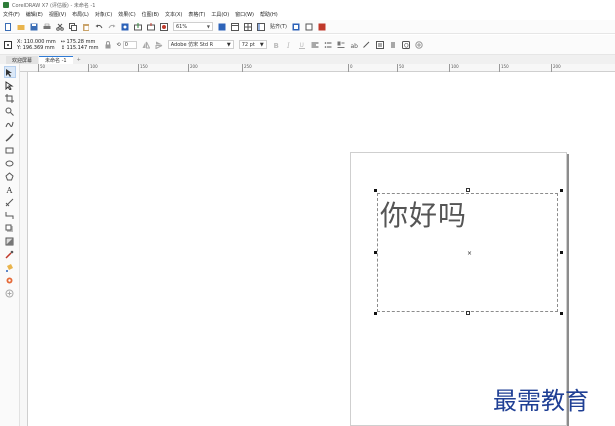  I want to click on selection-handle-top-center, so click(468, 190).